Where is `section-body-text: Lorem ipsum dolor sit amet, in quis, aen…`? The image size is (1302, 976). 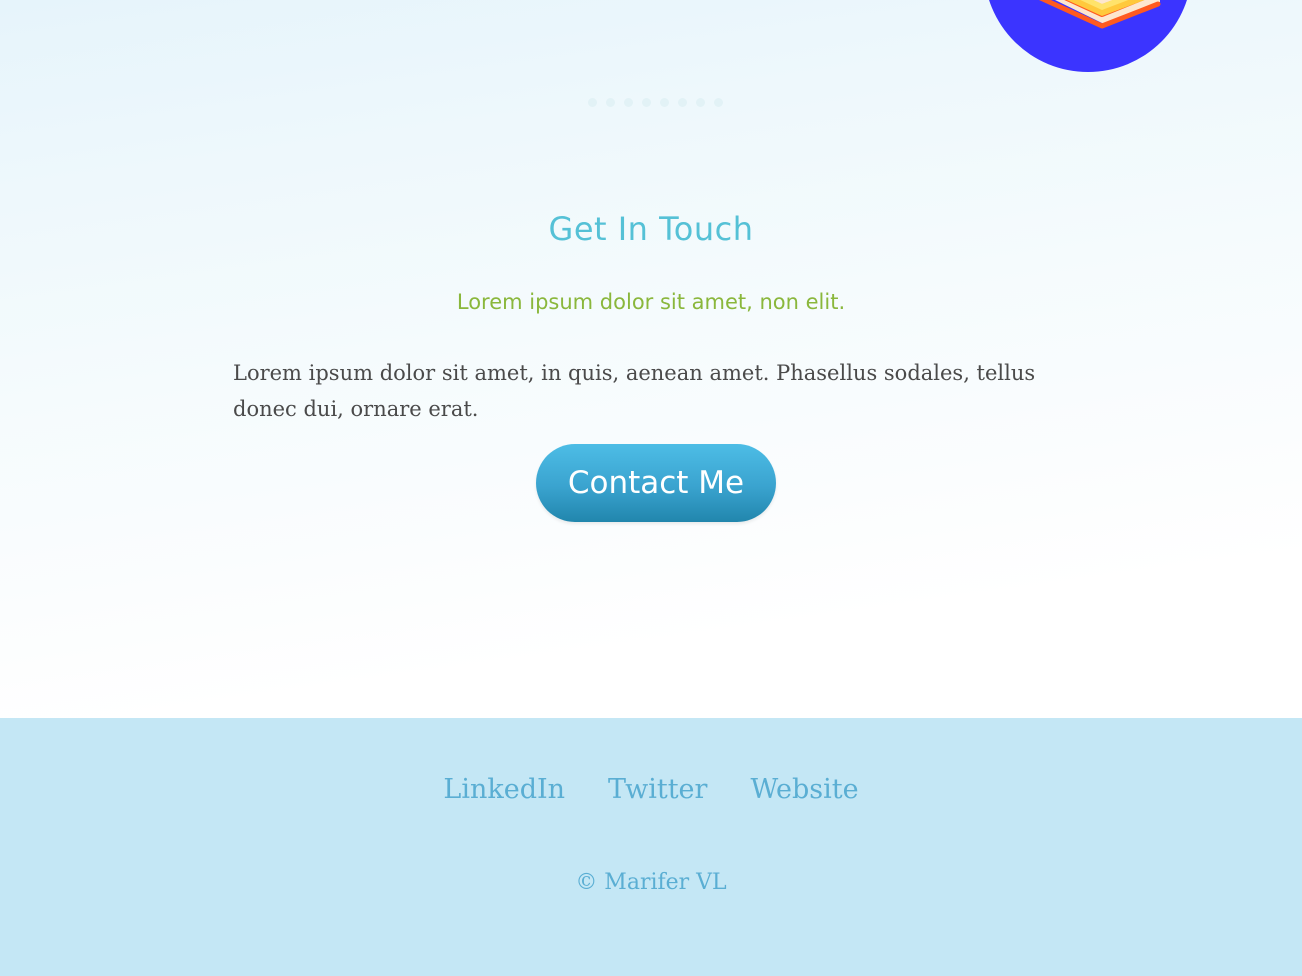
section-body-text: Lorem ipsum dolor sit amet, in quis, aen… is located at coordinates (634, 391).